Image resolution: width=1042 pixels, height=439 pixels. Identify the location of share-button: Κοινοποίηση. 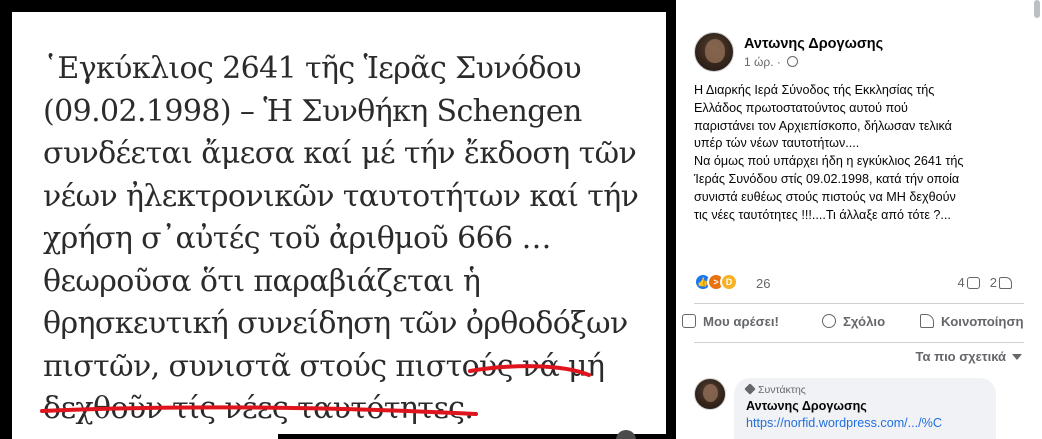
(972, 321).